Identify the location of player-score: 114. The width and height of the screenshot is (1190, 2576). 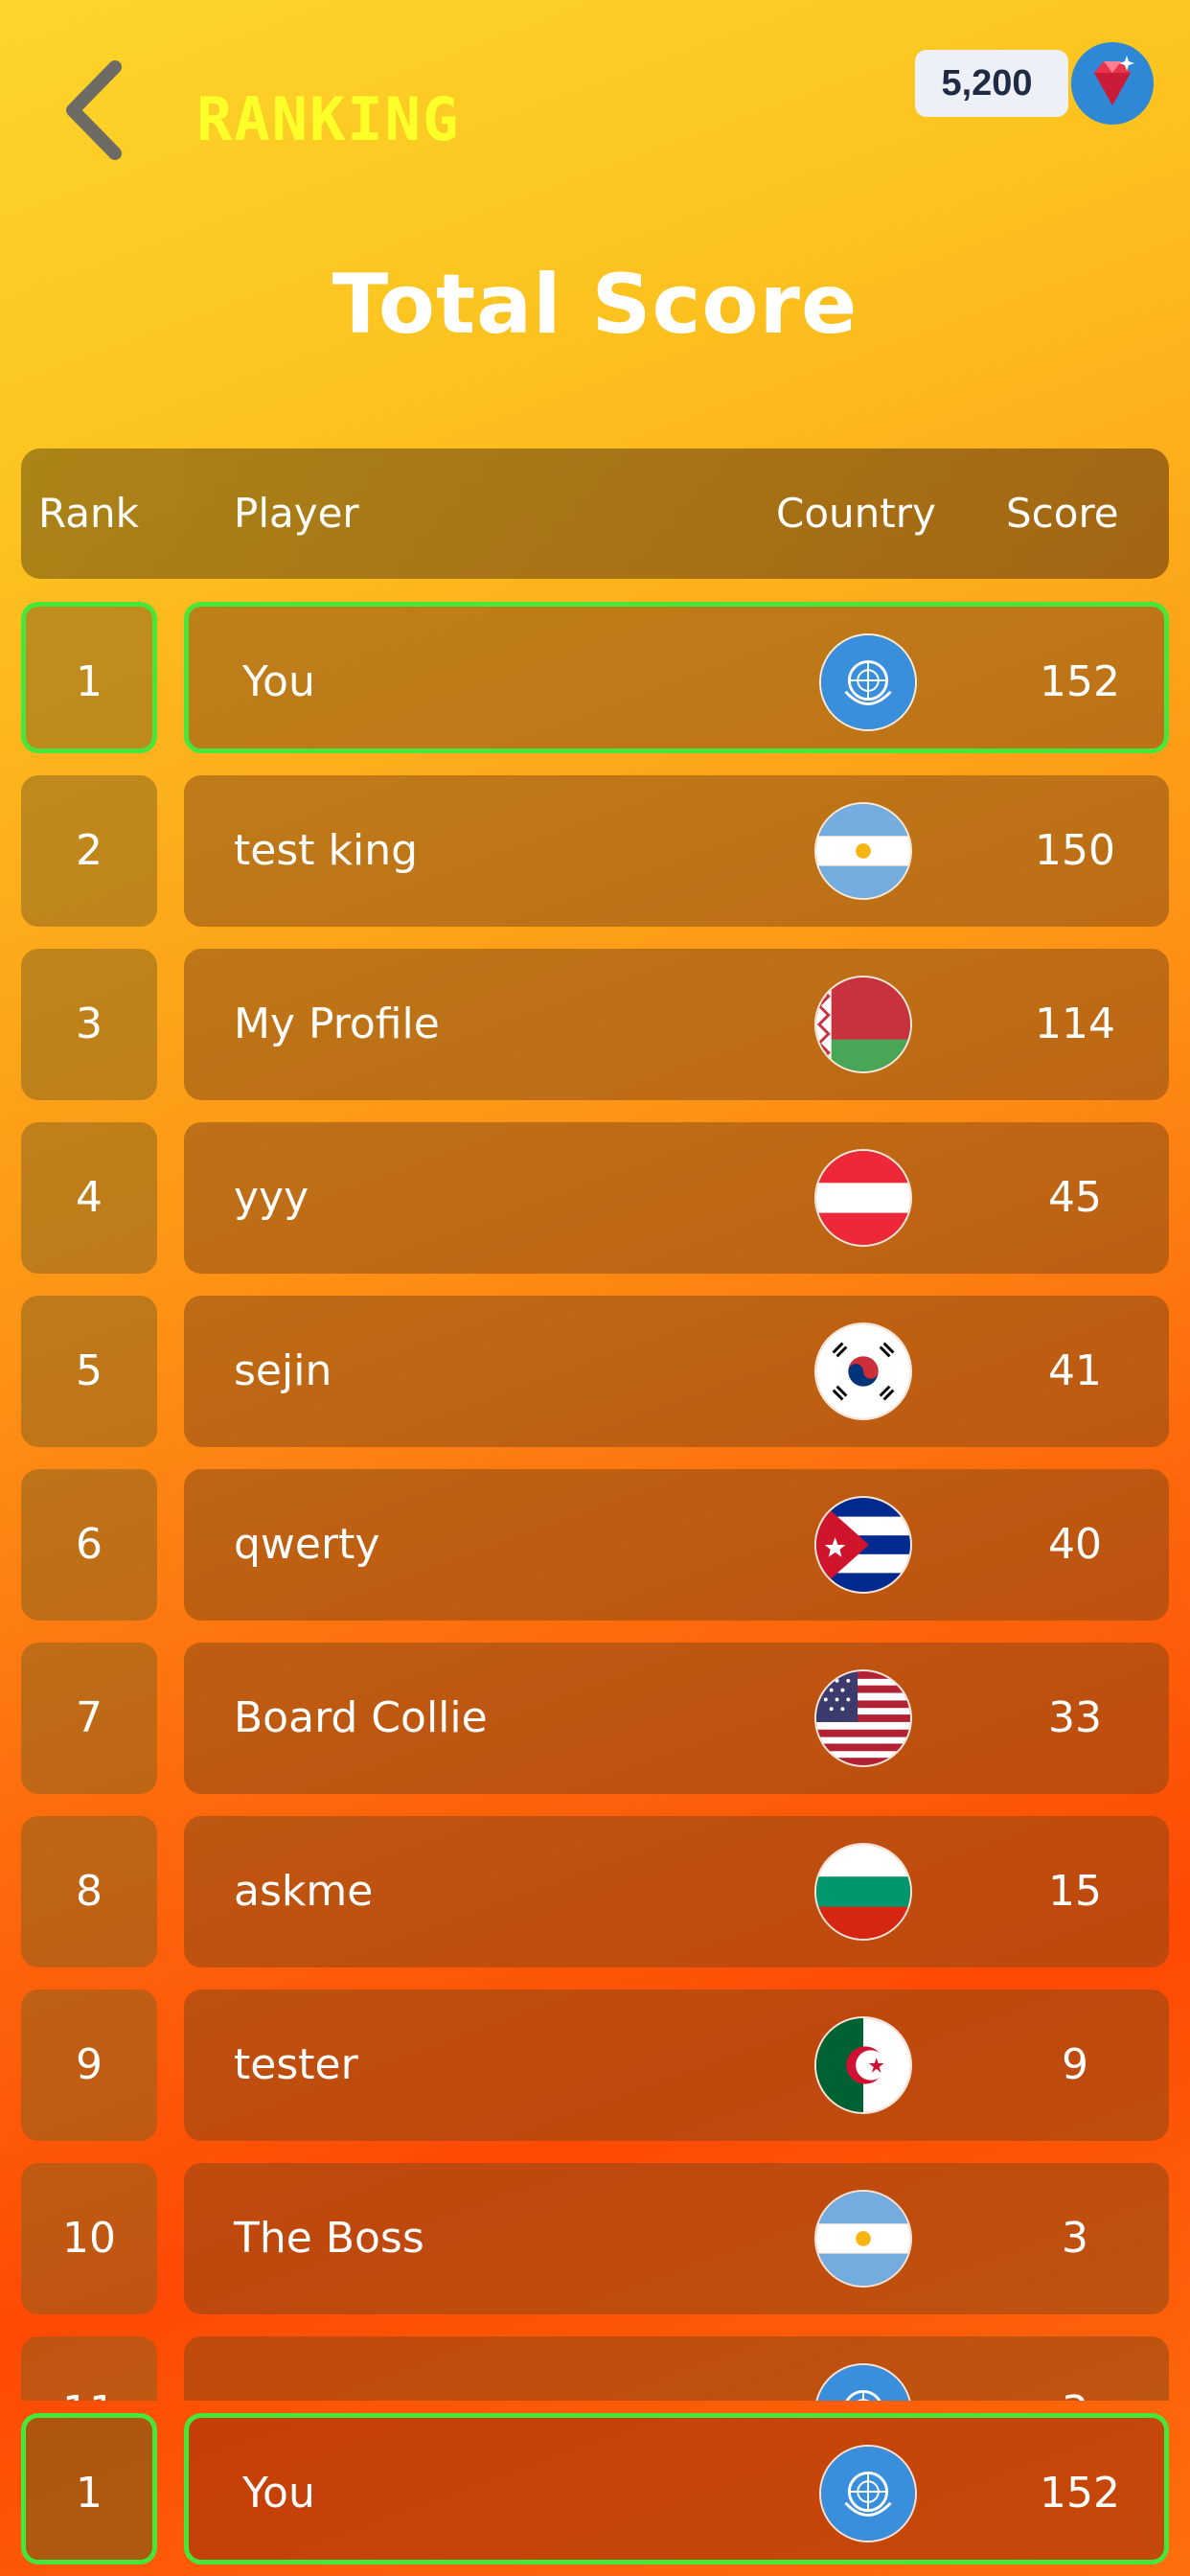
(1075, 1024).